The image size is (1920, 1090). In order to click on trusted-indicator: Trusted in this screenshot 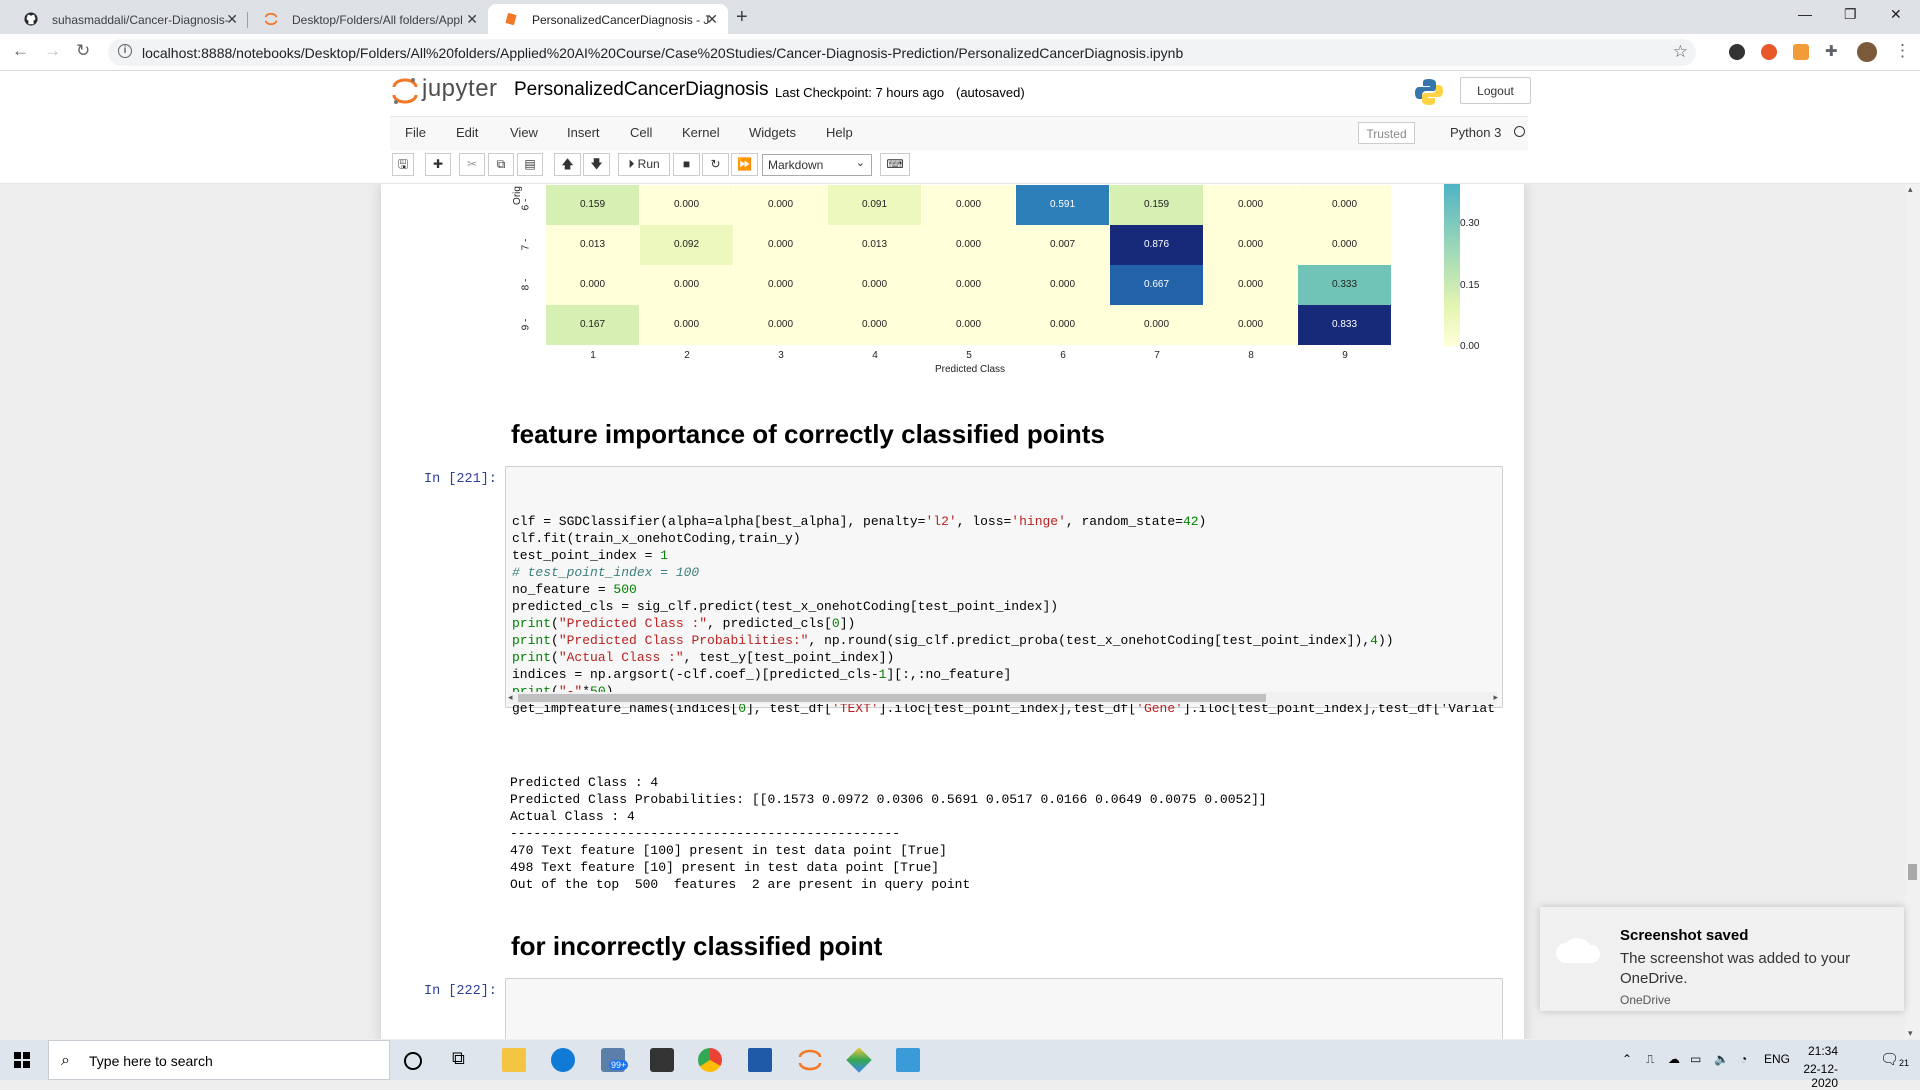, I will do `click(1386, 133)`.